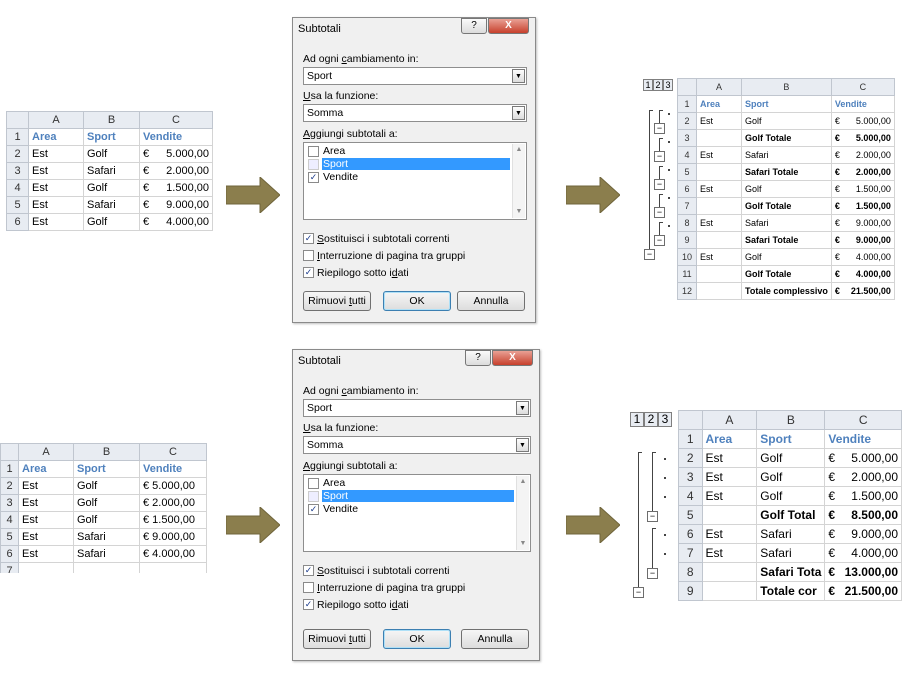  I want to click on cell-sport, so click(106, 567).